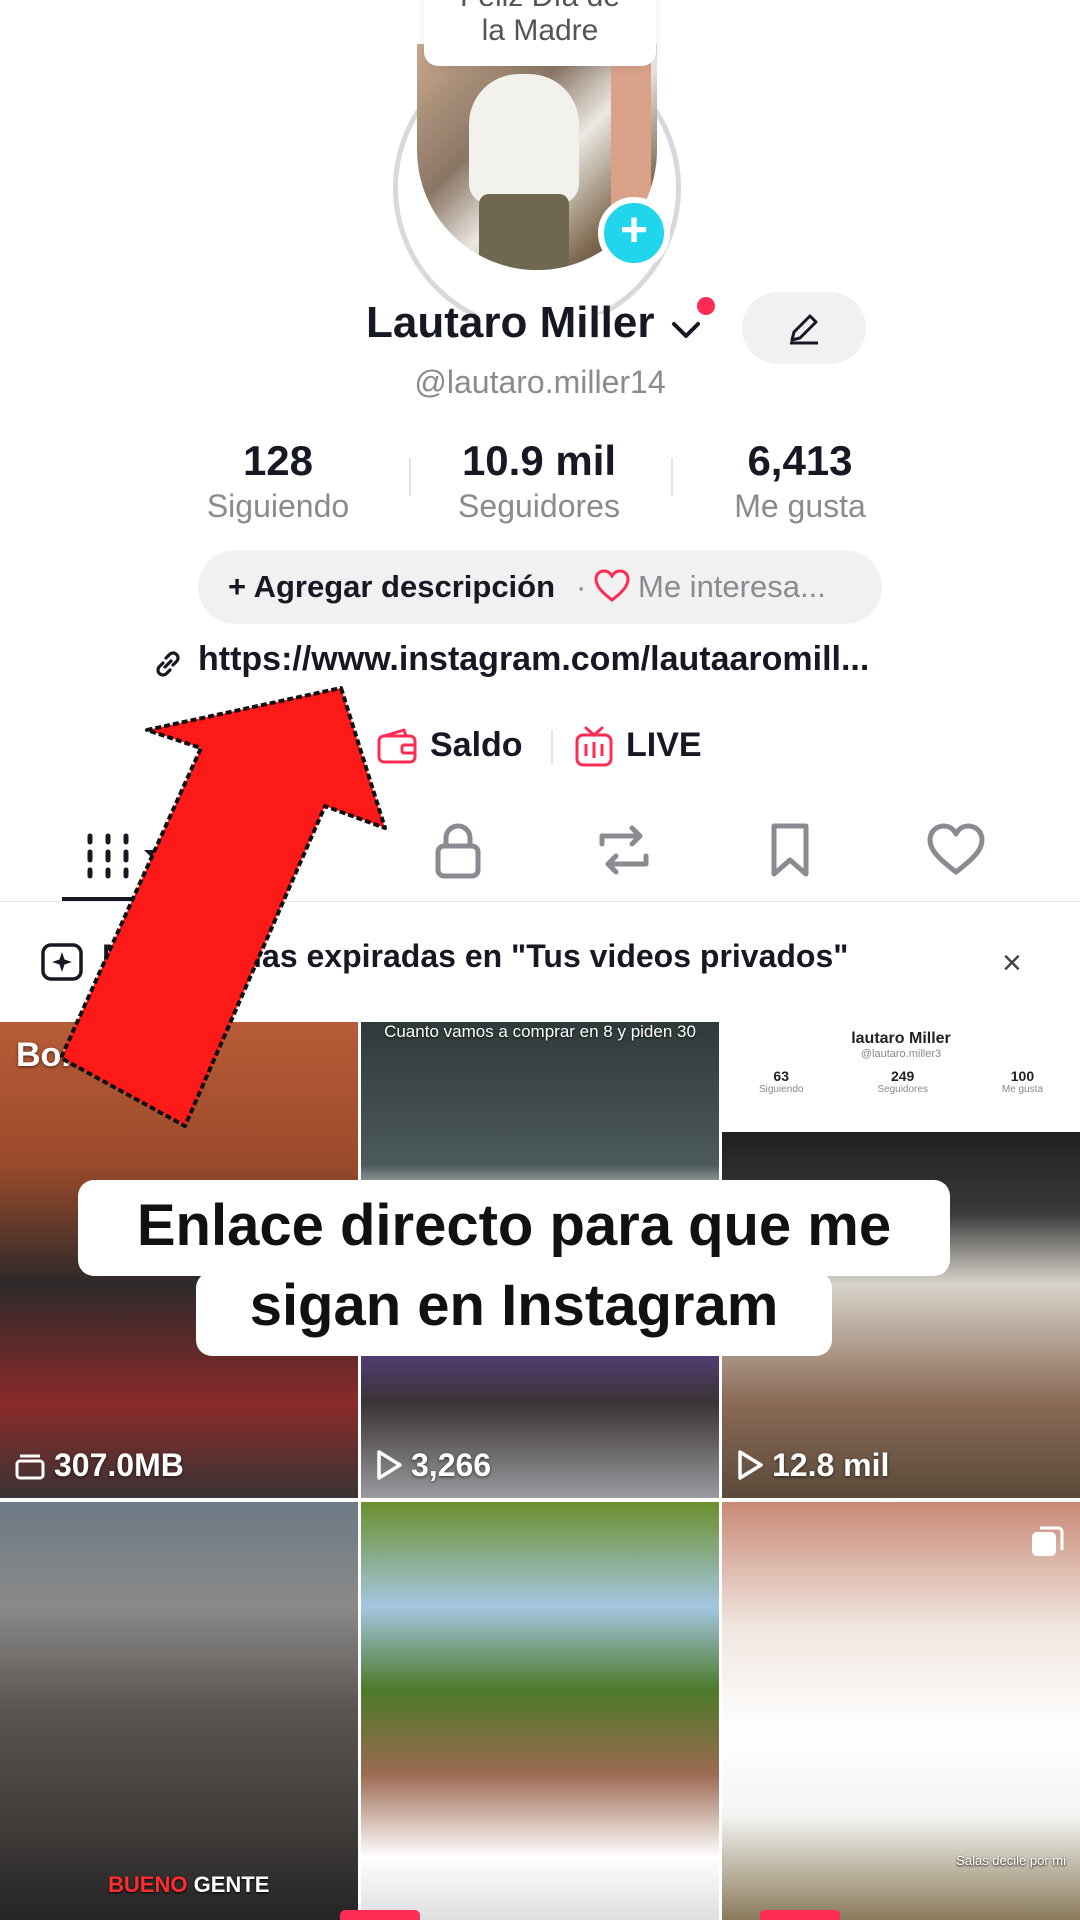  What do you see at coordinates (901, 1038) in the screenshot?
I see `mini-profile-name: lautaro Miller` at bounding box center [901, 1038].